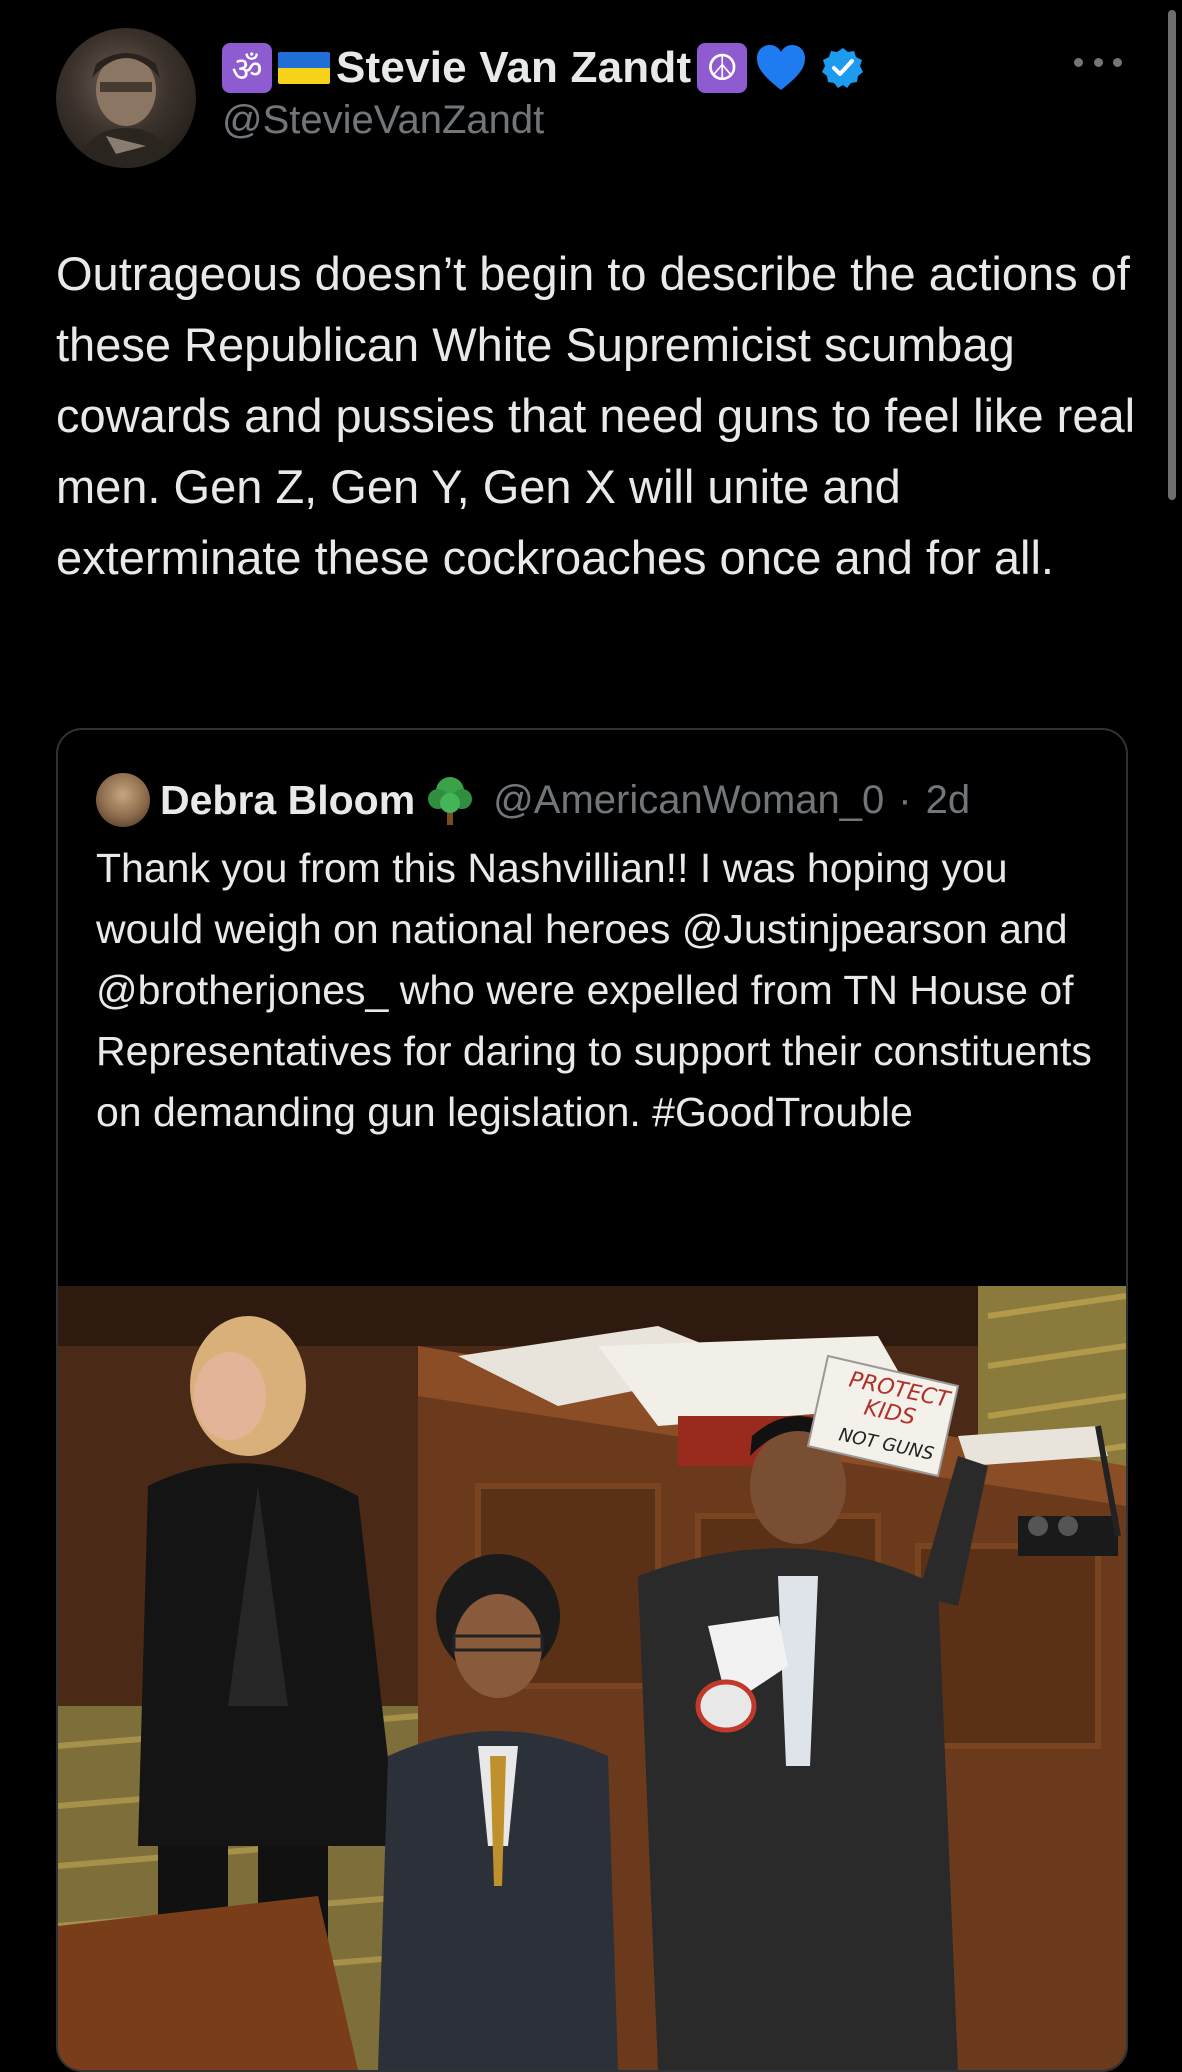 The image size is (1182, 2072). Describe the element at coordinates (722, 68) in the screenshot. I see `peace-icon: ☮` at that location.